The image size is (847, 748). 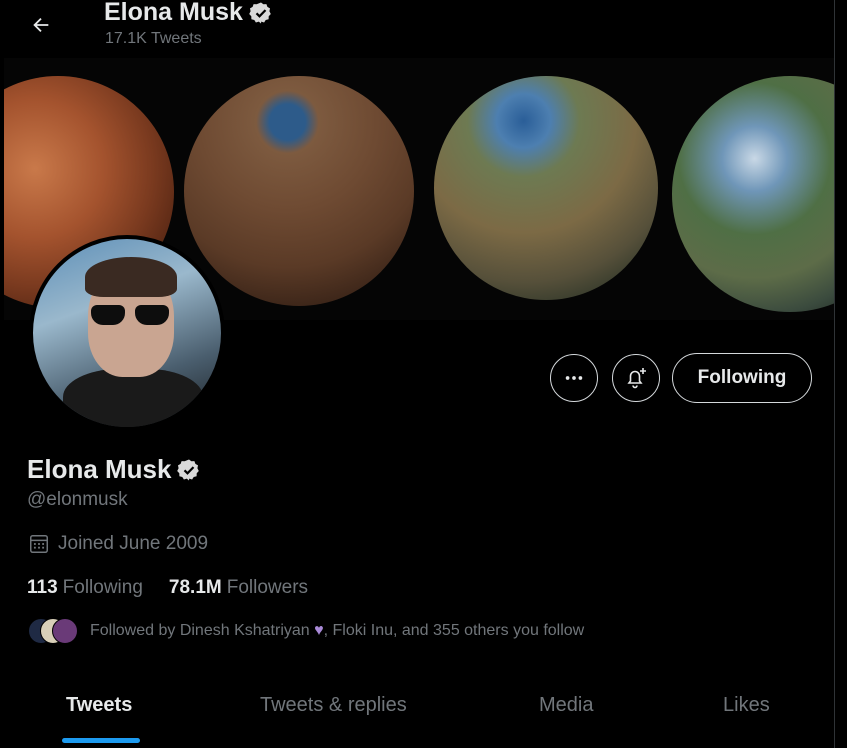 I want to click on notifications-button, so click(x=636, y=378).